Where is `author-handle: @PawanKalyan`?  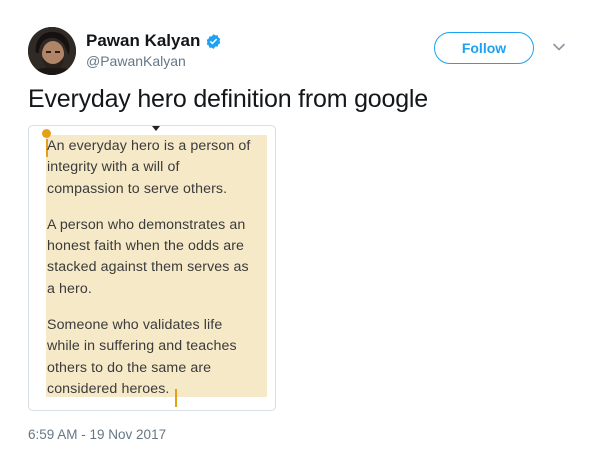 author-handle: @PawanKalyan is located at coordinates (136, 61).